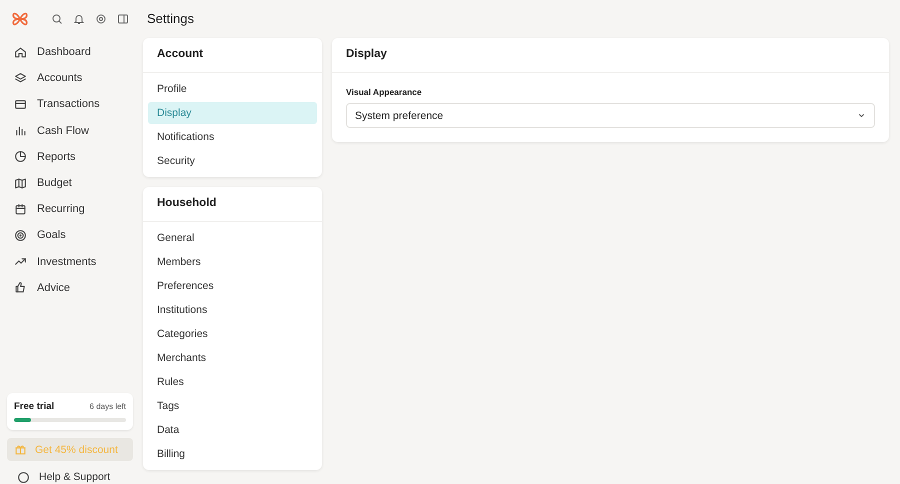 The width and height of the screenshot is (900, 484). I want to click on sidebar-toggle-icon, so click(123, 19).